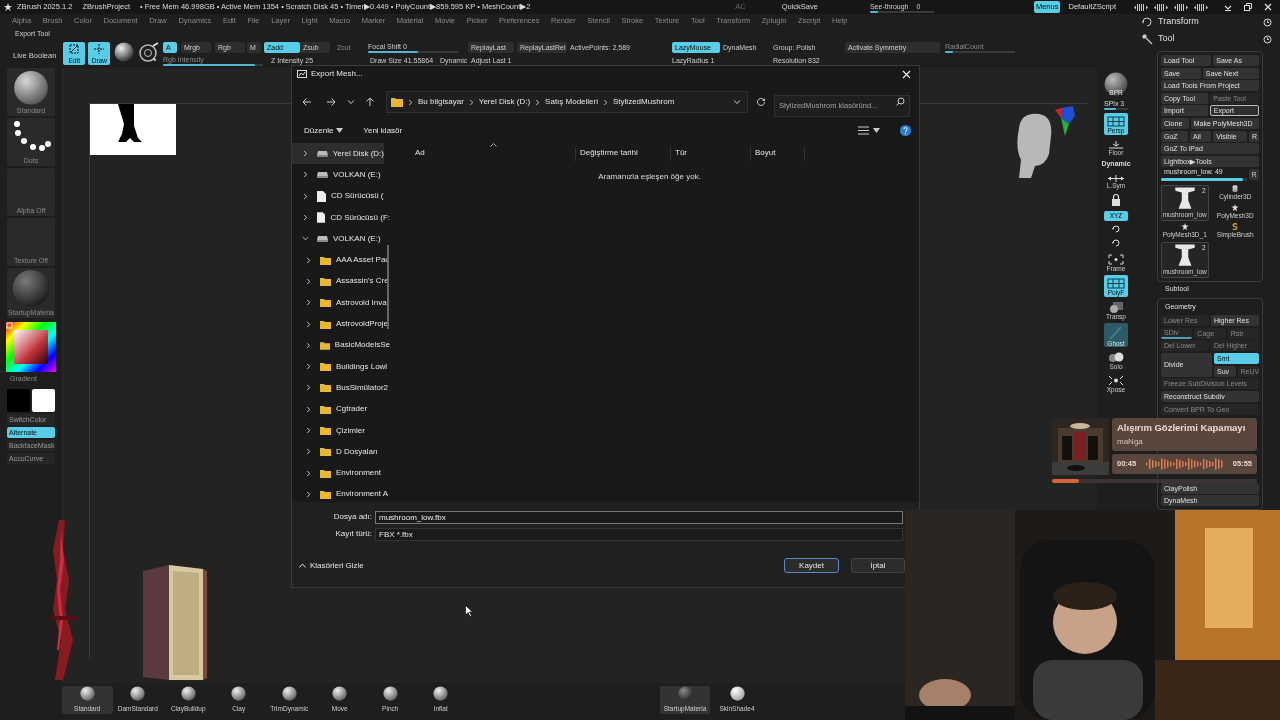 This screenshot has height=720, width=1280. Describe the element at coordinates (778, 154) in the screenshot. I see `column-header: Boyut` at that location.